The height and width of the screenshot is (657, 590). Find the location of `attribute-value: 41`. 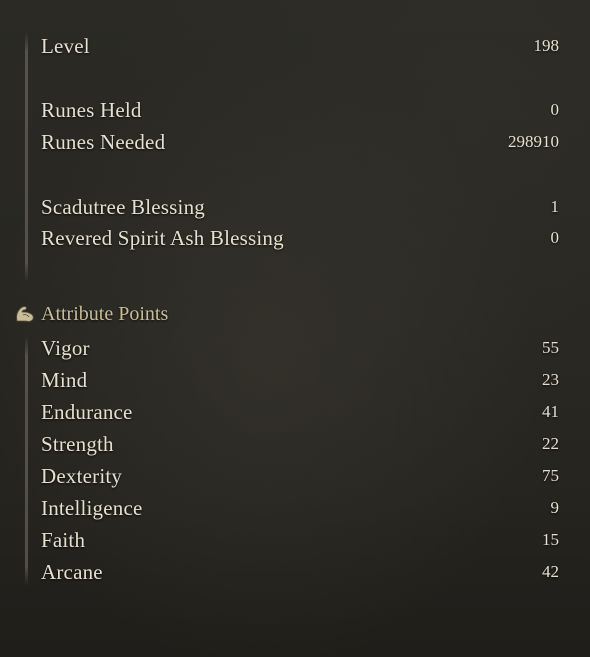

attribute-value: 41 is located at coordinates (550, 411).